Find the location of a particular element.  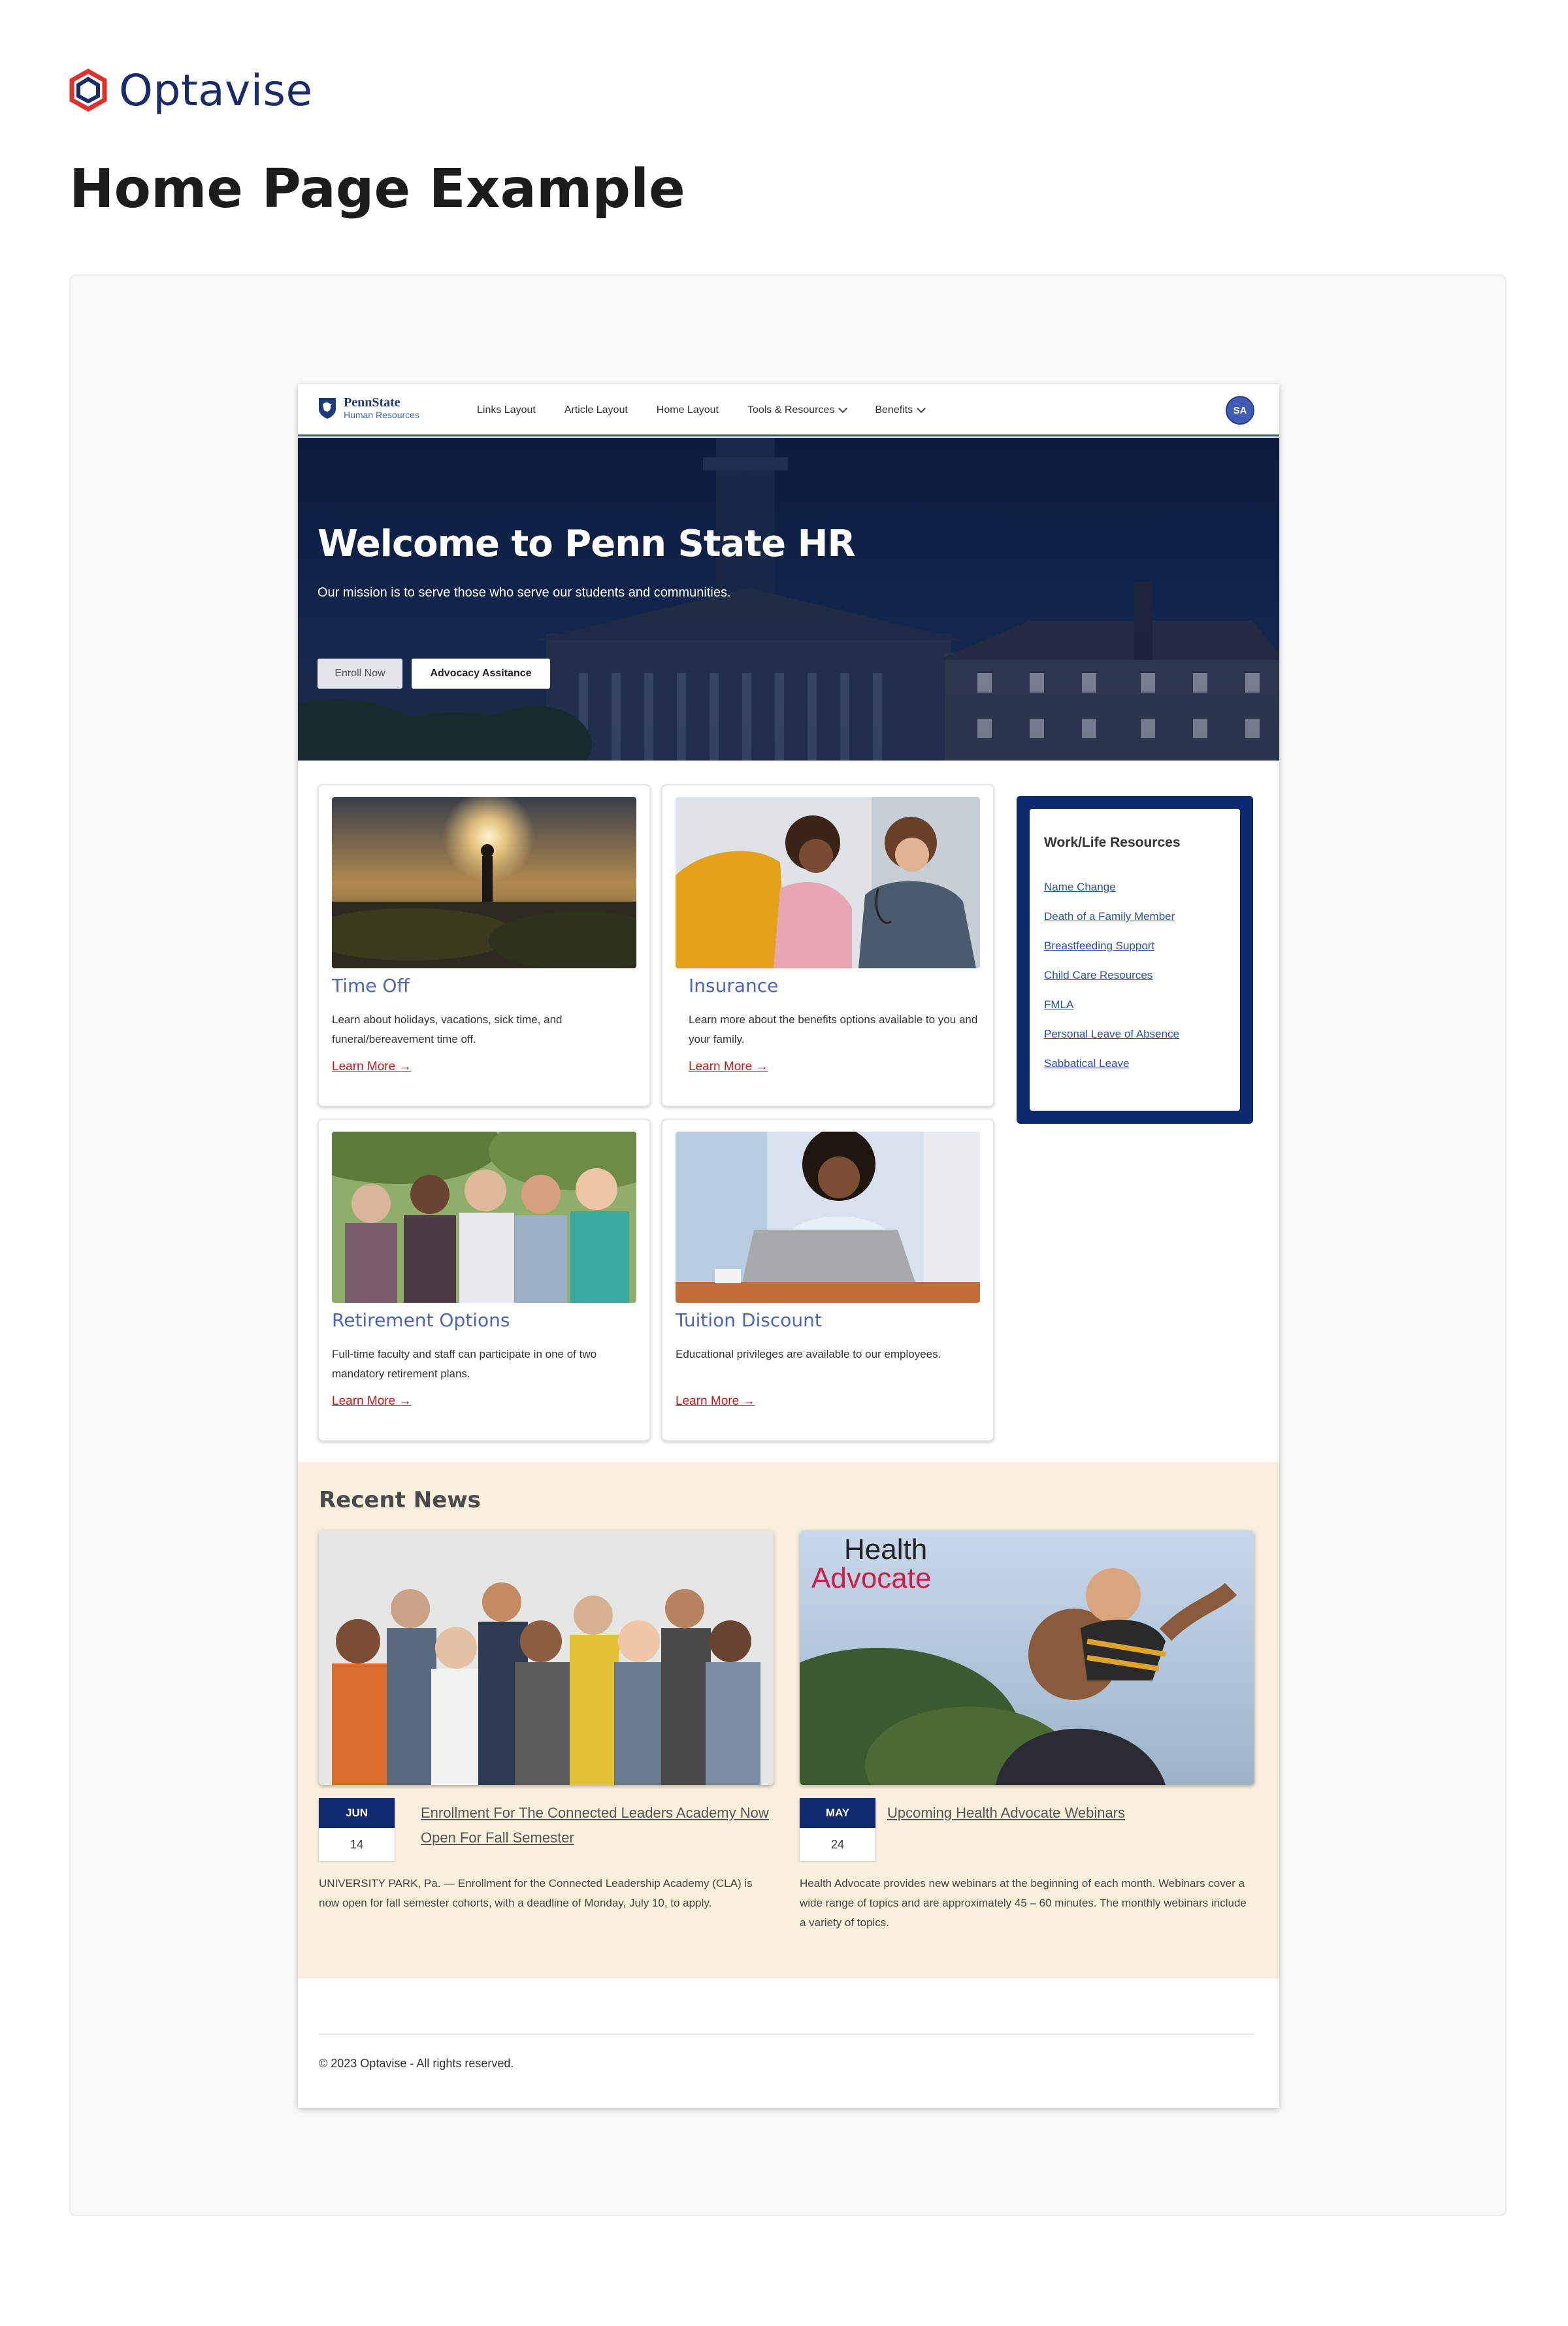

health-text: Health is located at coordinates (886, 1549).